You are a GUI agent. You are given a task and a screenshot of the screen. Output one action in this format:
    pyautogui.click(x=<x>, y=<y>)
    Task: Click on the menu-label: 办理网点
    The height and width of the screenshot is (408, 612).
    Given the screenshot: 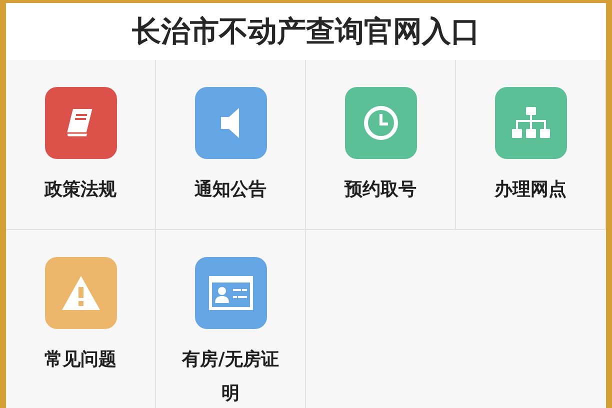 What is the action you would take?
    pyautogui.click(x=530, y=190)
    